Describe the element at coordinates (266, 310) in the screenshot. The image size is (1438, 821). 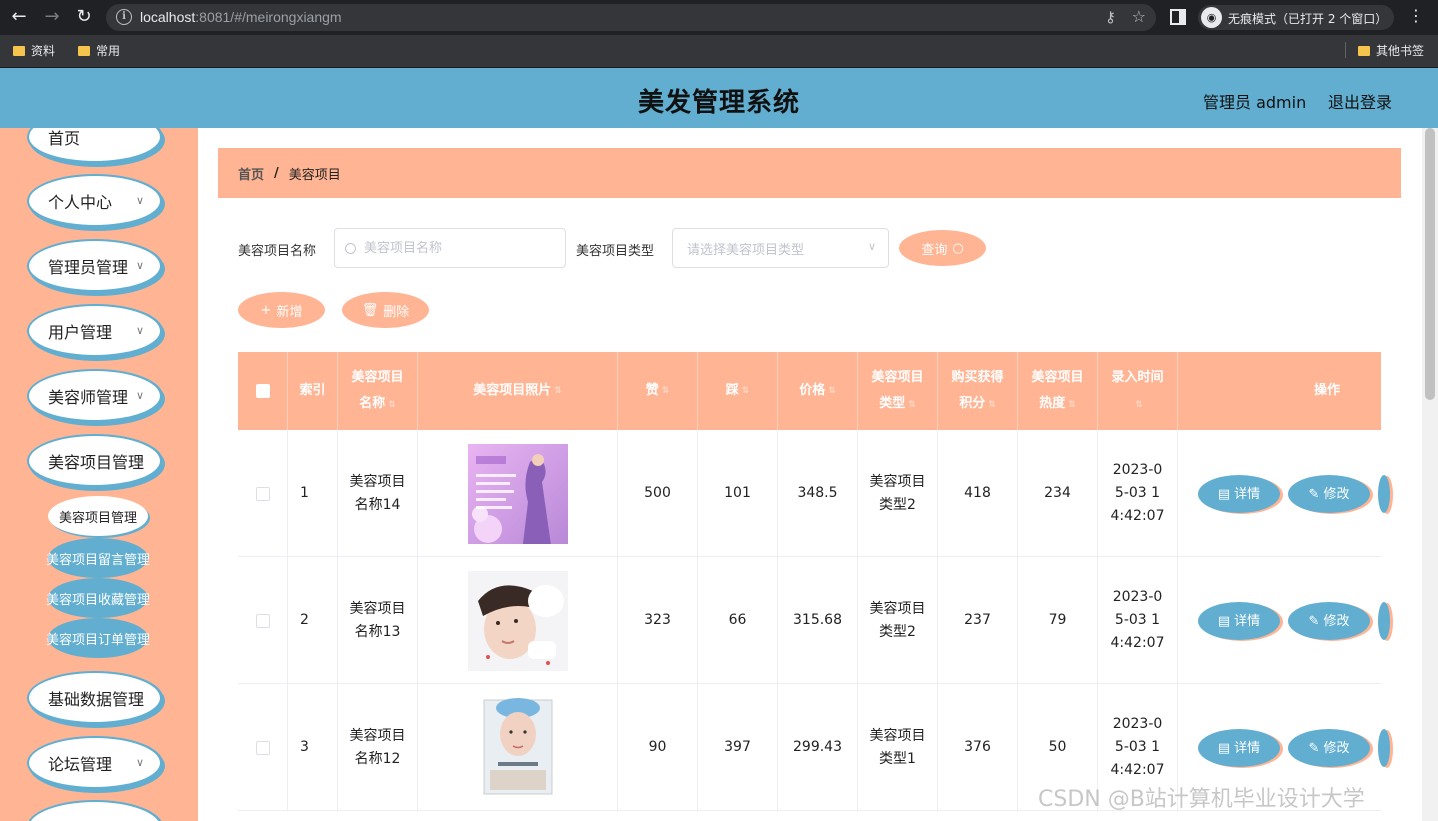
I see `plus-icon: +` at that location.